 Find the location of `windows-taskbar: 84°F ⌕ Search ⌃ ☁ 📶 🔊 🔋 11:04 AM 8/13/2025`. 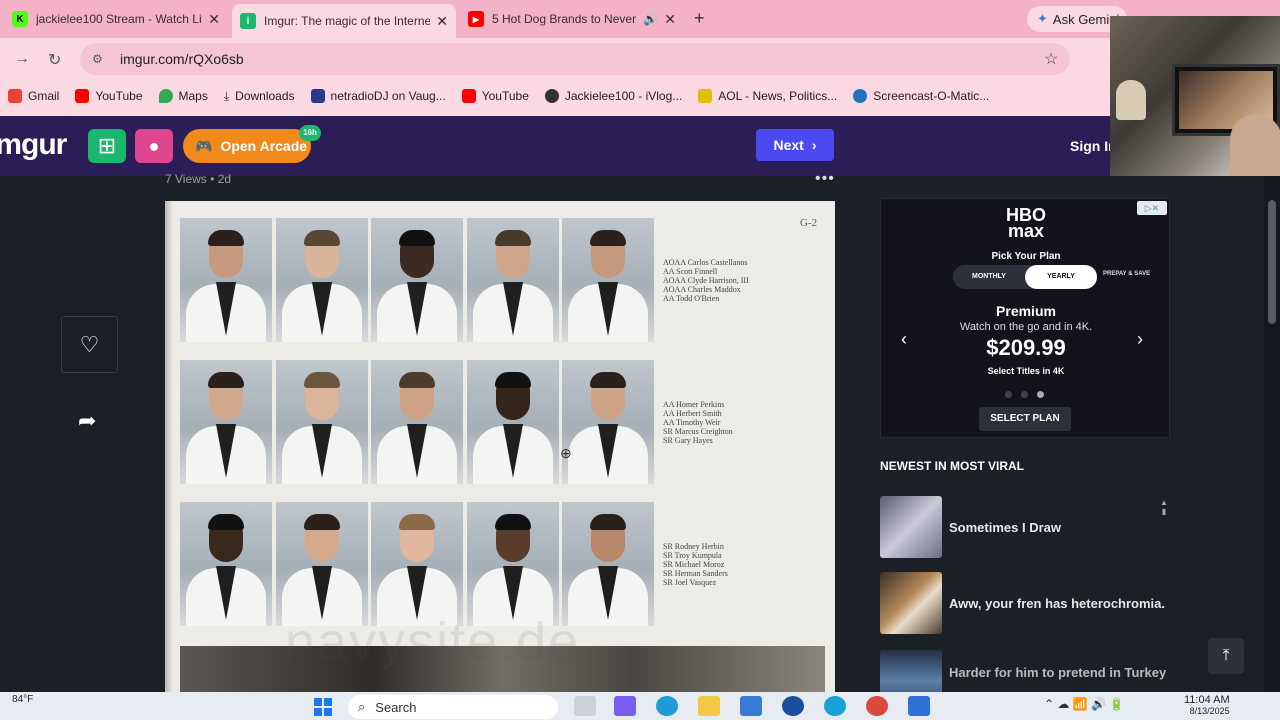

windows-taskbar: 84°F ⌕ Search ⌃ ☁ 📶 🔊 🔋 11:04 AM 8/13/2025 is located at coordinates (640, 706).